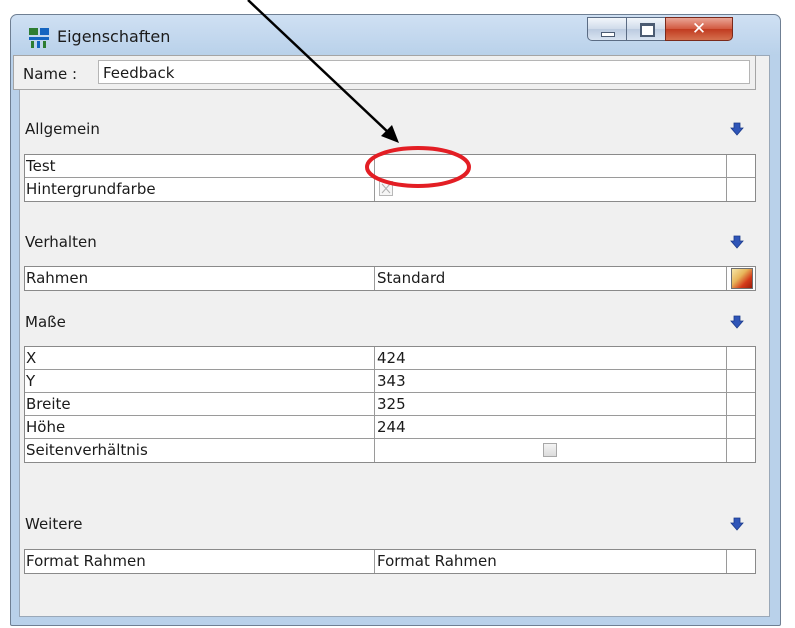 This screenshot has height=628, width=795. What do you see at coordinates (551, 358) in the screenshot?
I see `x-value-field: 424` at bounding box center [551, 358].